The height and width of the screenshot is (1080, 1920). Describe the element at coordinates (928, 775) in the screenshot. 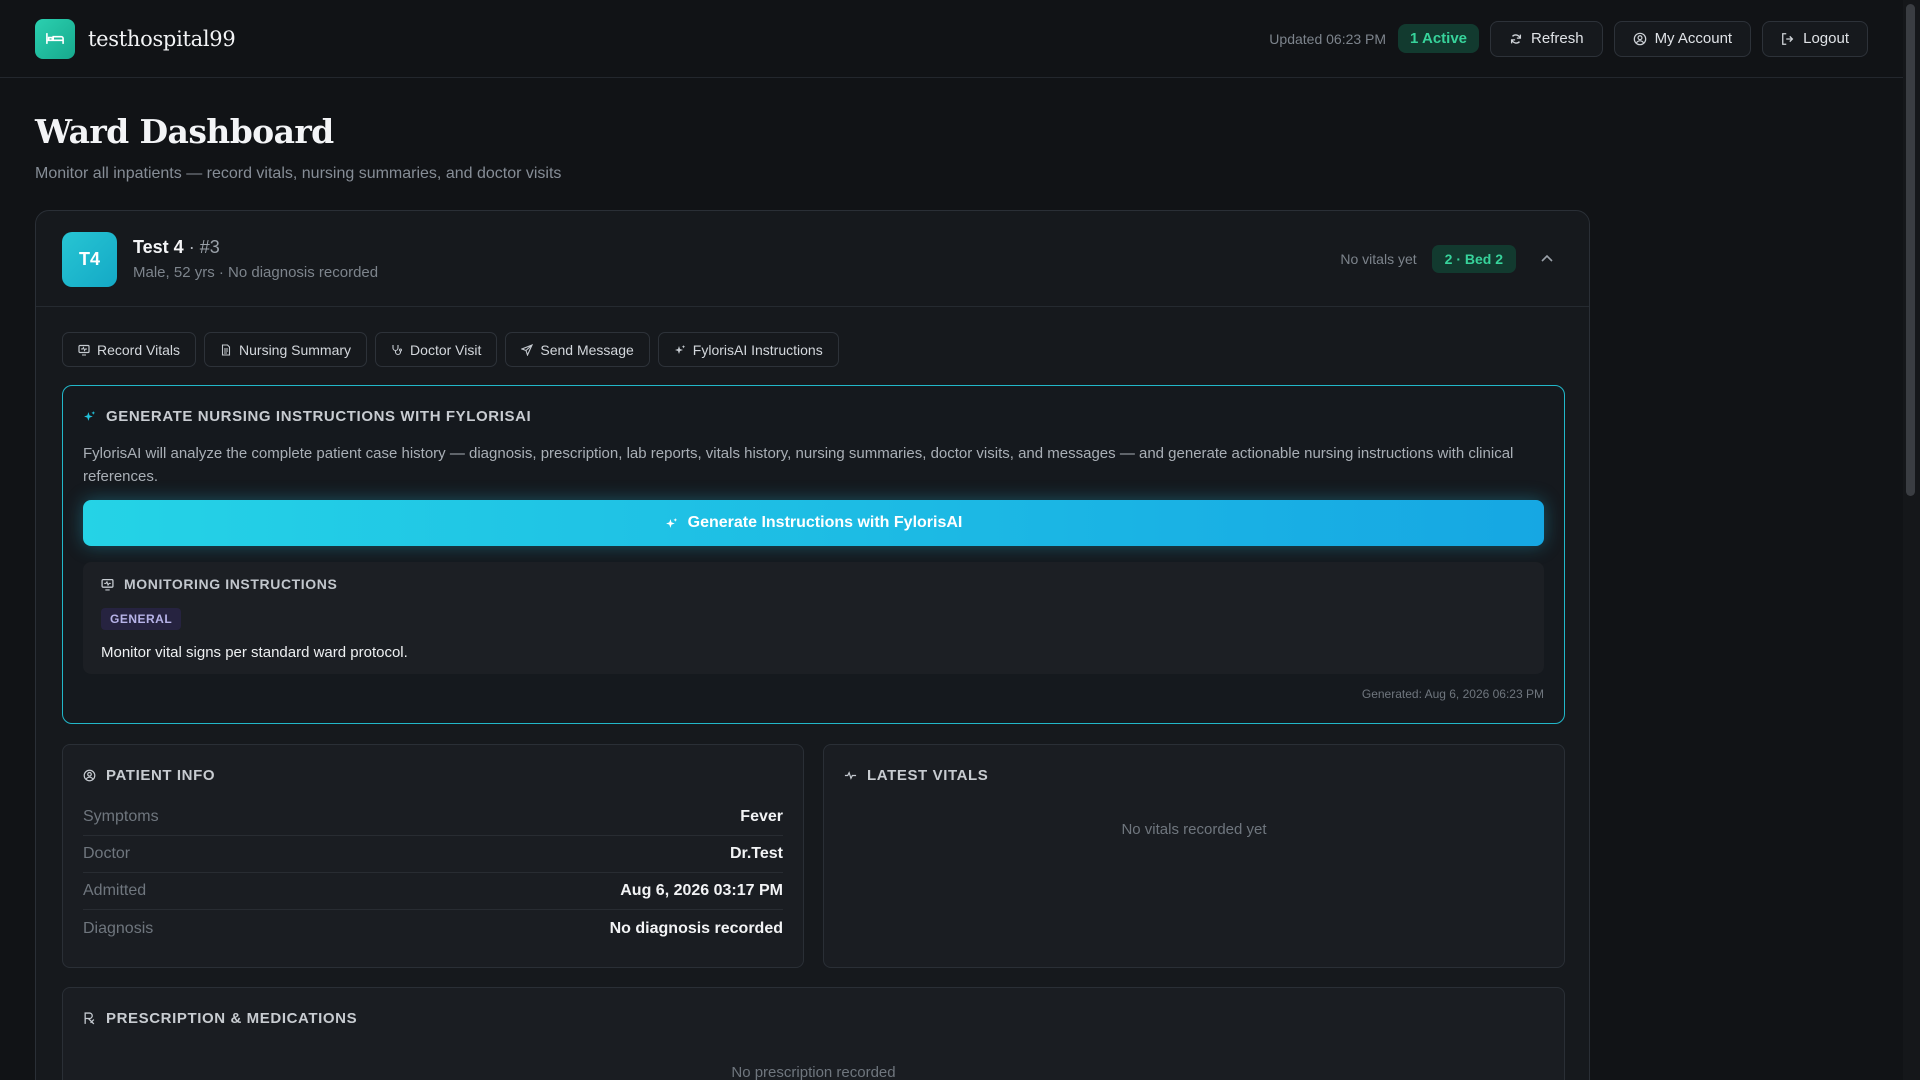

I see `latest-vitals-title-text: Latest Vitals` at that location.